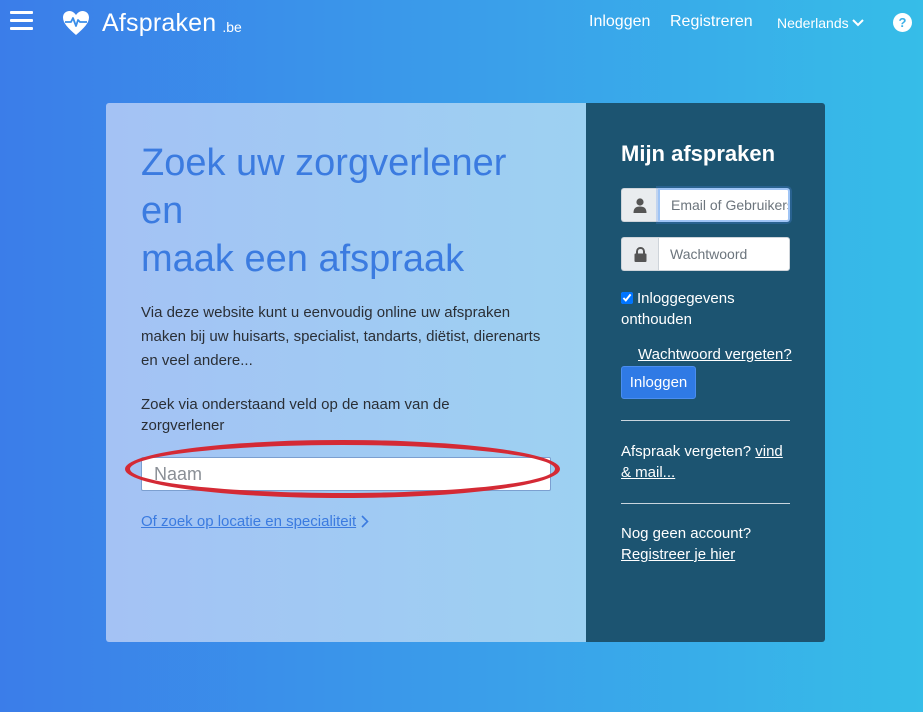 Image resolution: width=923 pixels, height=712 pixels. Describe the element at coordinates (678, 309) in the screenshot. I see `remember-me-text: Inloggegevens onthouden` at that location.